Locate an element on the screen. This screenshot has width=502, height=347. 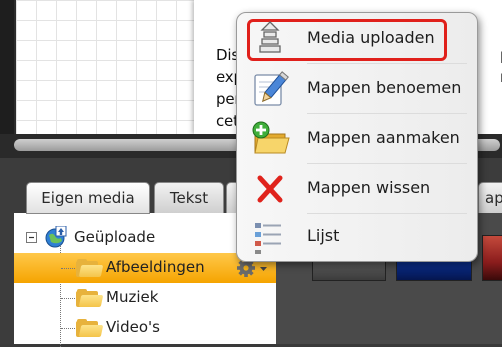
menu-item-media-uploaden: Media uploaden is located at coordinates (357, 39).